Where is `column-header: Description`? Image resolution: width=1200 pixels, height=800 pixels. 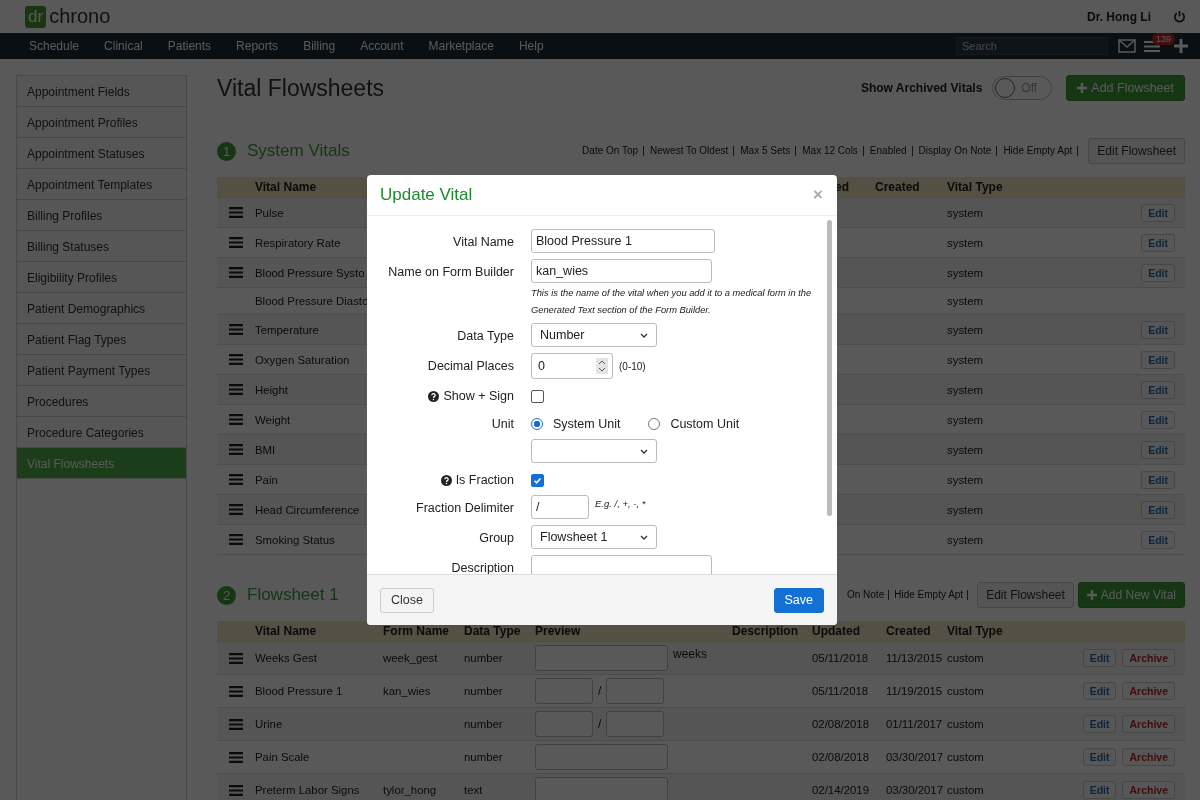
column-header: Description is located at coordinates (765, 631).